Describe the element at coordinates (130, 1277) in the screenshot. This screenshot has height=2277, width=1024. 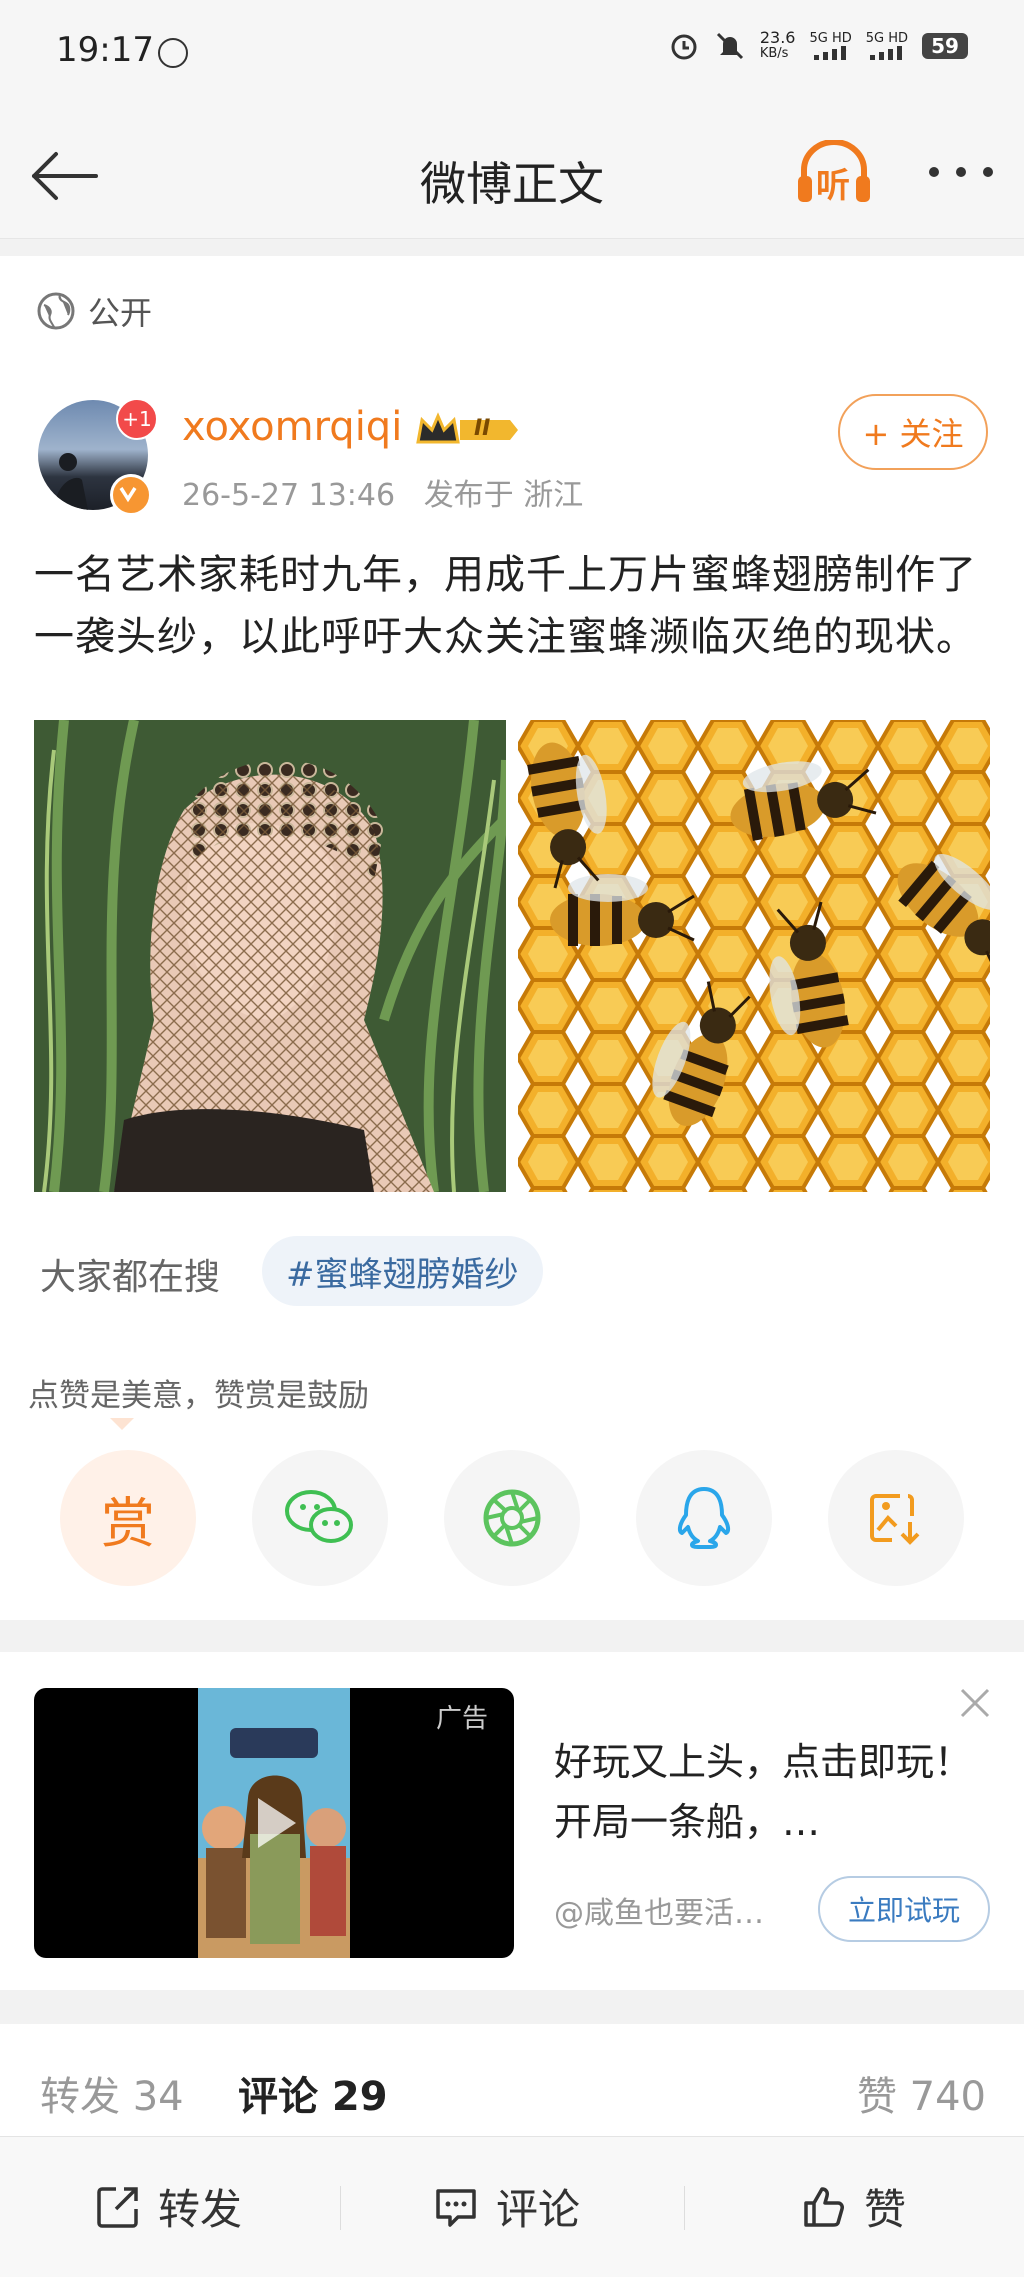
I see `trending-label: 大家都在搜` at that location.